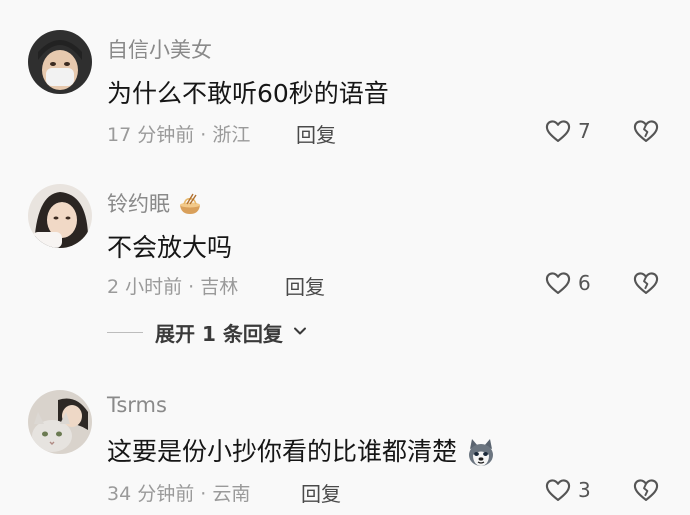  Describe the element at coordinates (137, 405) in the screenshot. I see `username: Tsrms` at that location.